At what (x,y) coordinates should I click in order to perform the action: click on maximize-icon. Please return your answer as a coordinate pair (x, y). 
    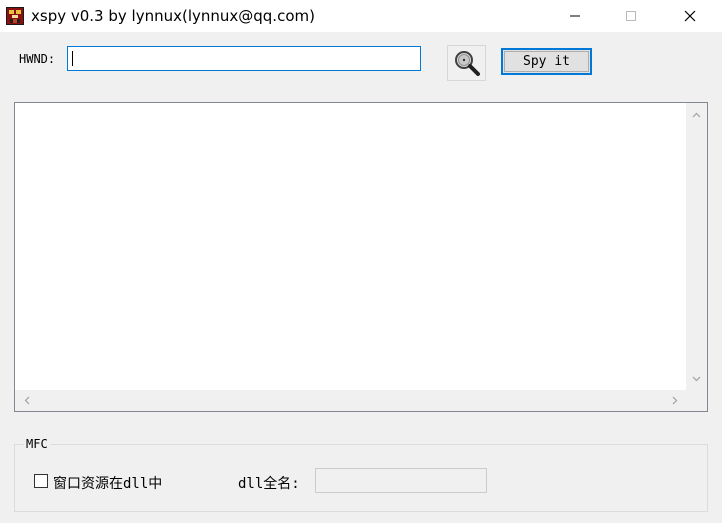
    Looking at the image, I should click on (631, 16).